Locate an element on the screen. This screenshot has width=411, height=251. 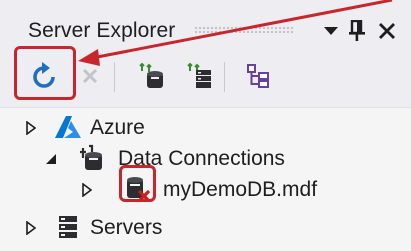
stop-icon is located at coordinates (90, 76).